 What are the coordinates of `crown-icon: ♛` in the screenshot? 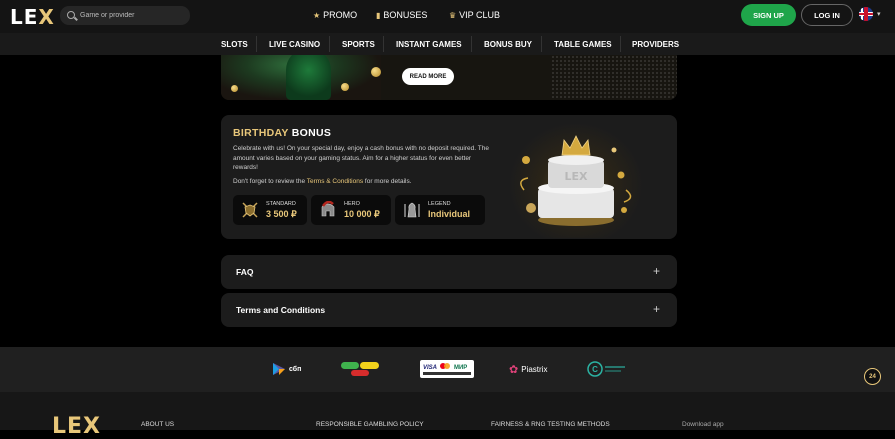 It's located at (453, 15).